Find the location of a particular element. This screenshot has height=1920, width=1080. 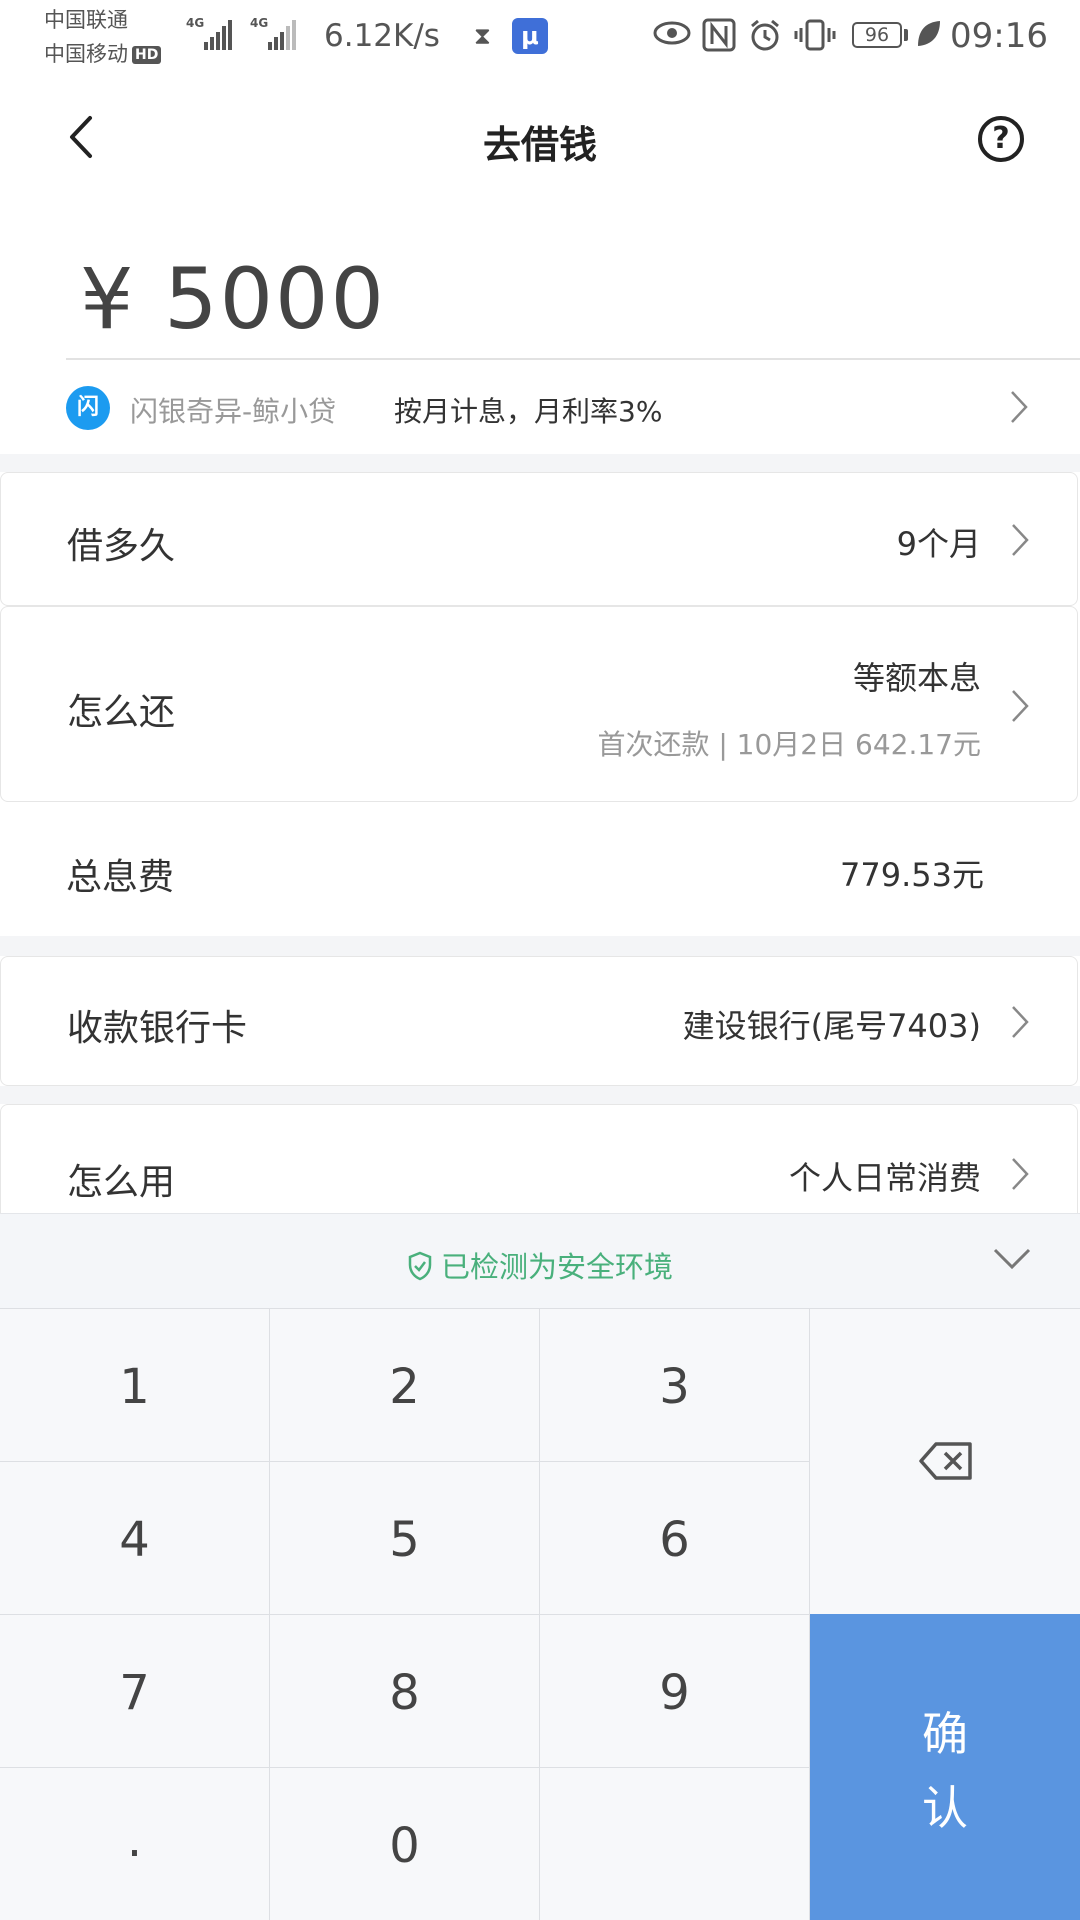

key-0: 0 is located at coordinates (405, 1843).